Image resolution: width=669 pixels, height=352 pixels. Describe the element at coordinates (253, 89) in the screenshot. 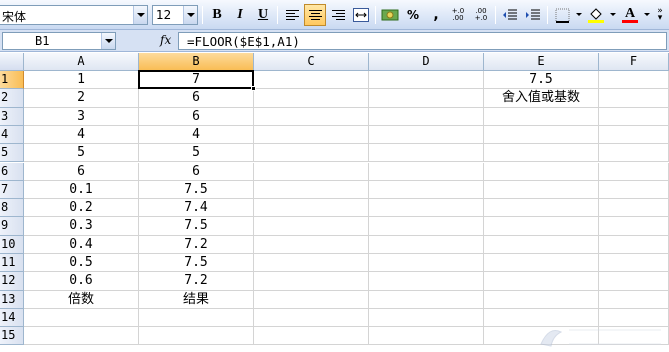

I see `fill-handle` at that location.